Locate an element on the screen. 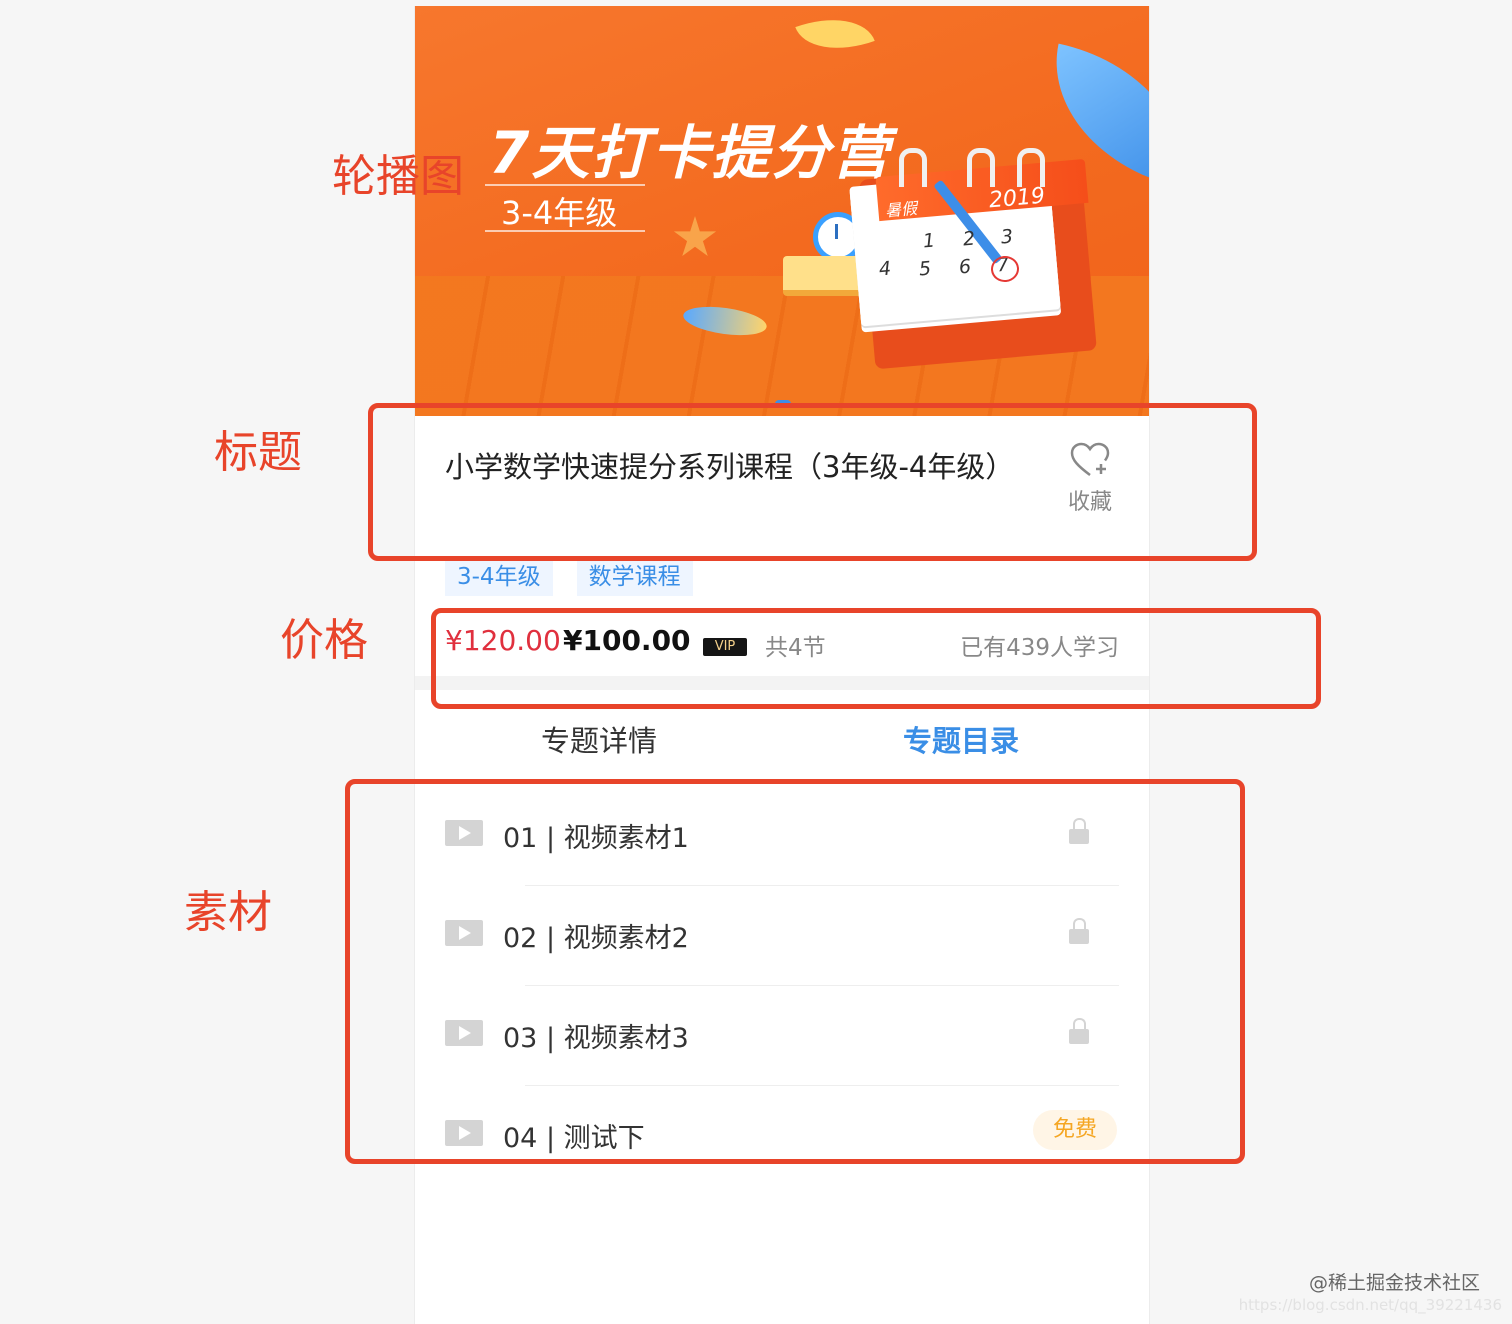 This screenshot has width=1512, height=1324. annotation-carousel: 轮播图 is located at coordinates (398, 176).